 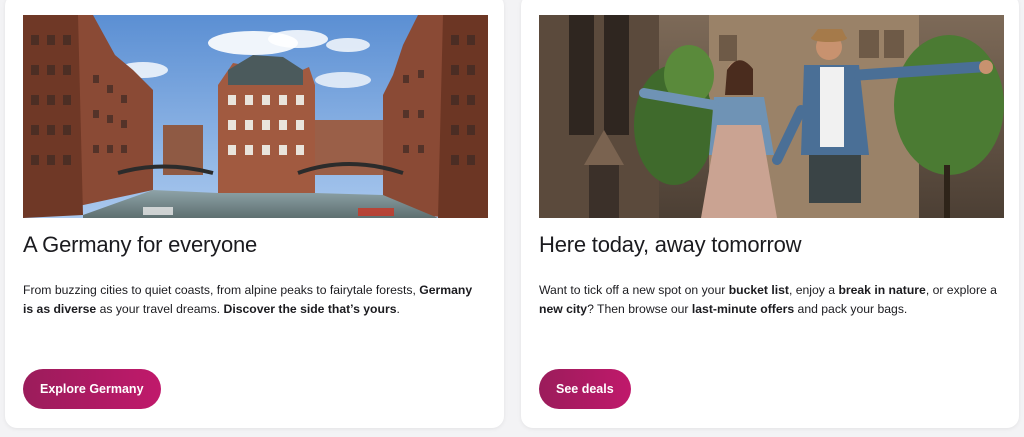 I want to click on body-text-segment: Want to tick off a new spot on your, so click(x=634, y=290).